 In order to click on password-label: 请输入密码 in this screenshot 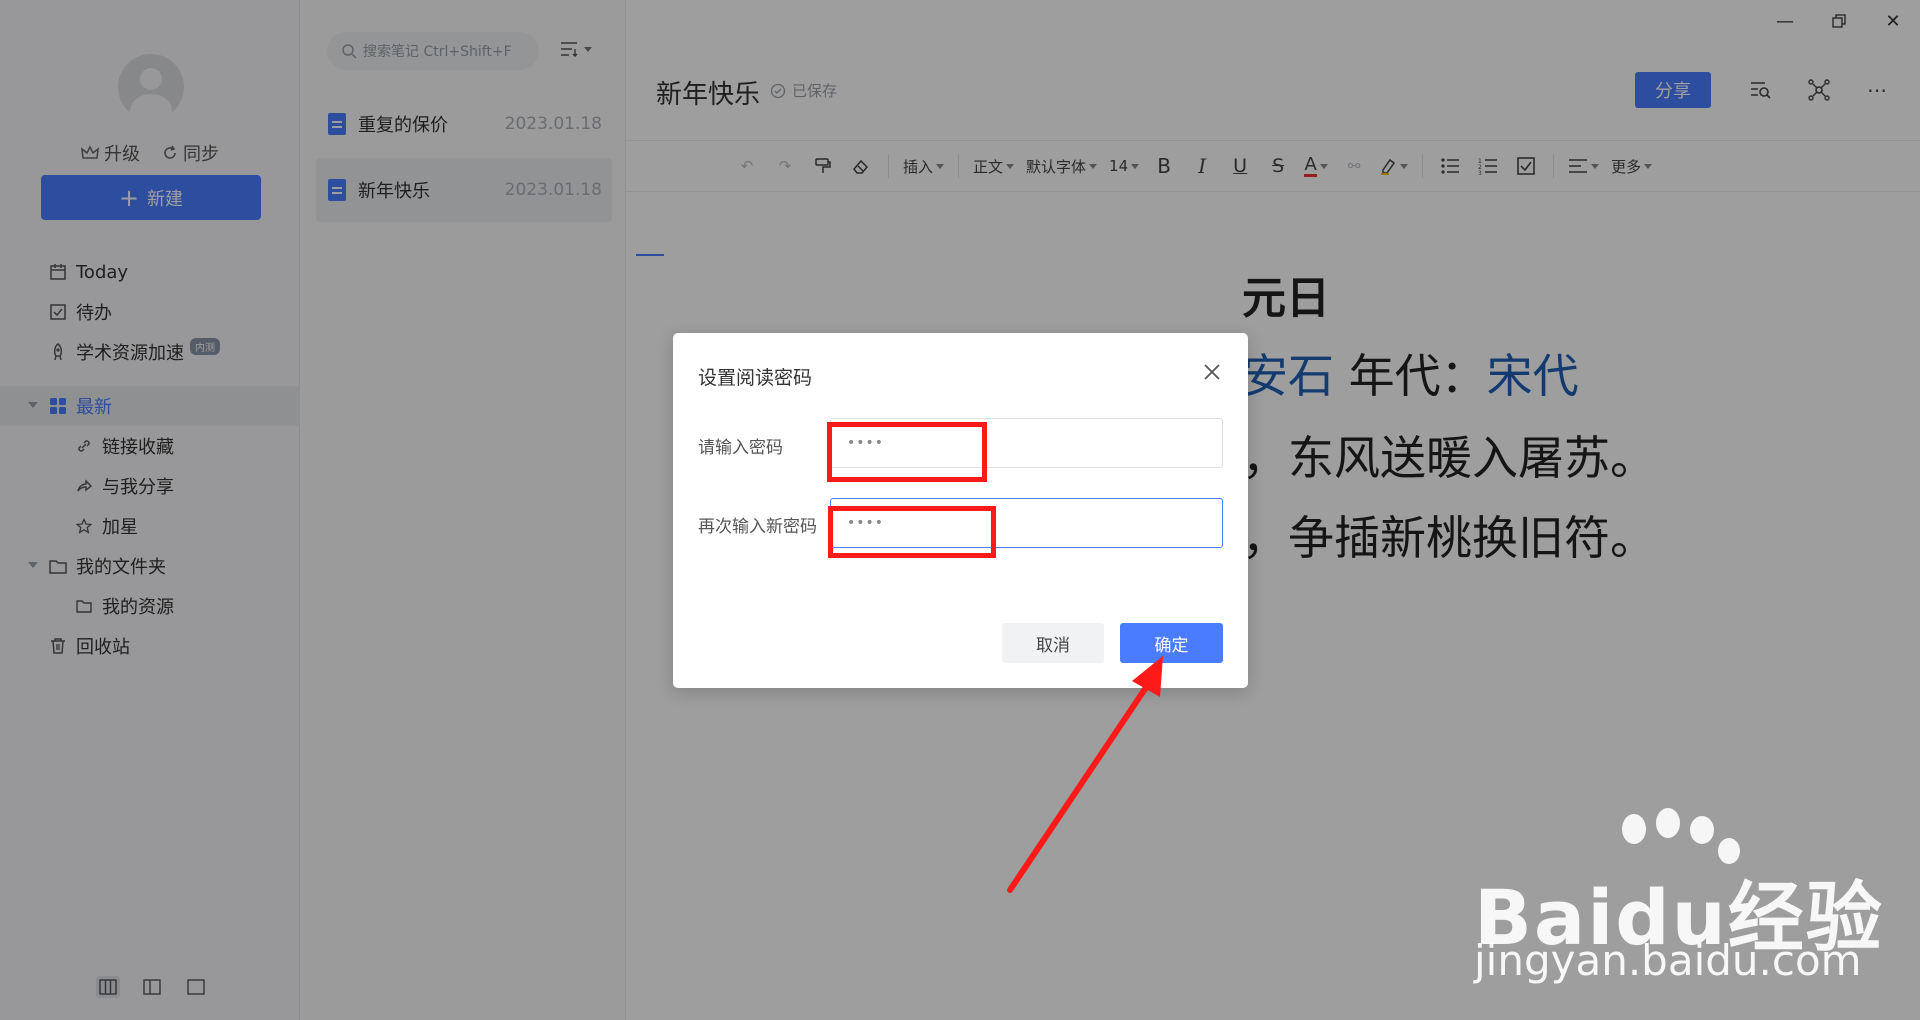, I will do `click(740, 448)`.